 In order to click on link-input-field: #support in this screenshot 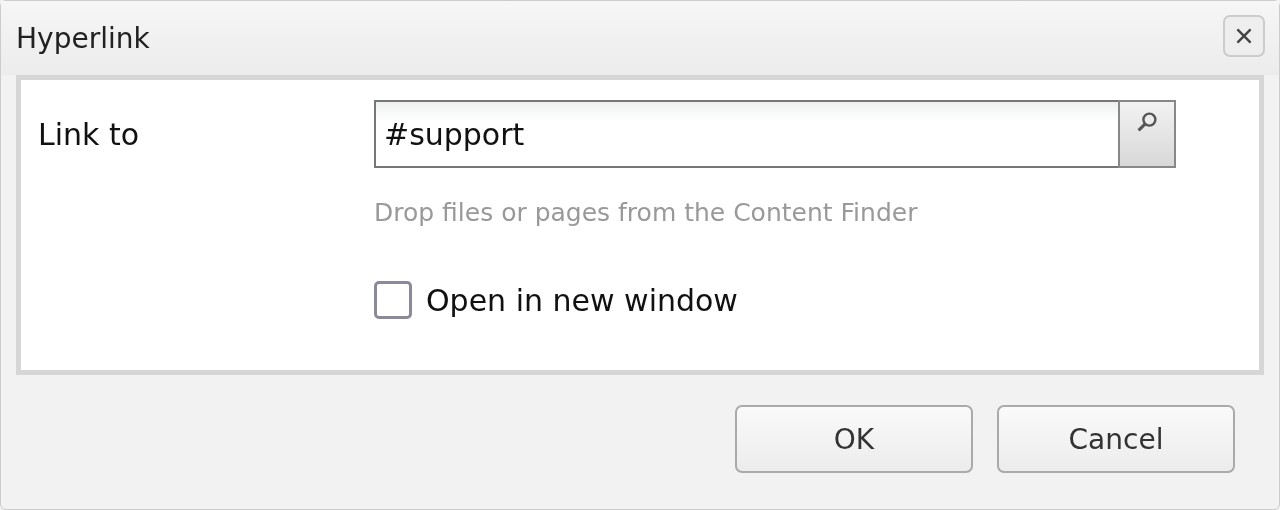, I will do `click(746, 134)`.